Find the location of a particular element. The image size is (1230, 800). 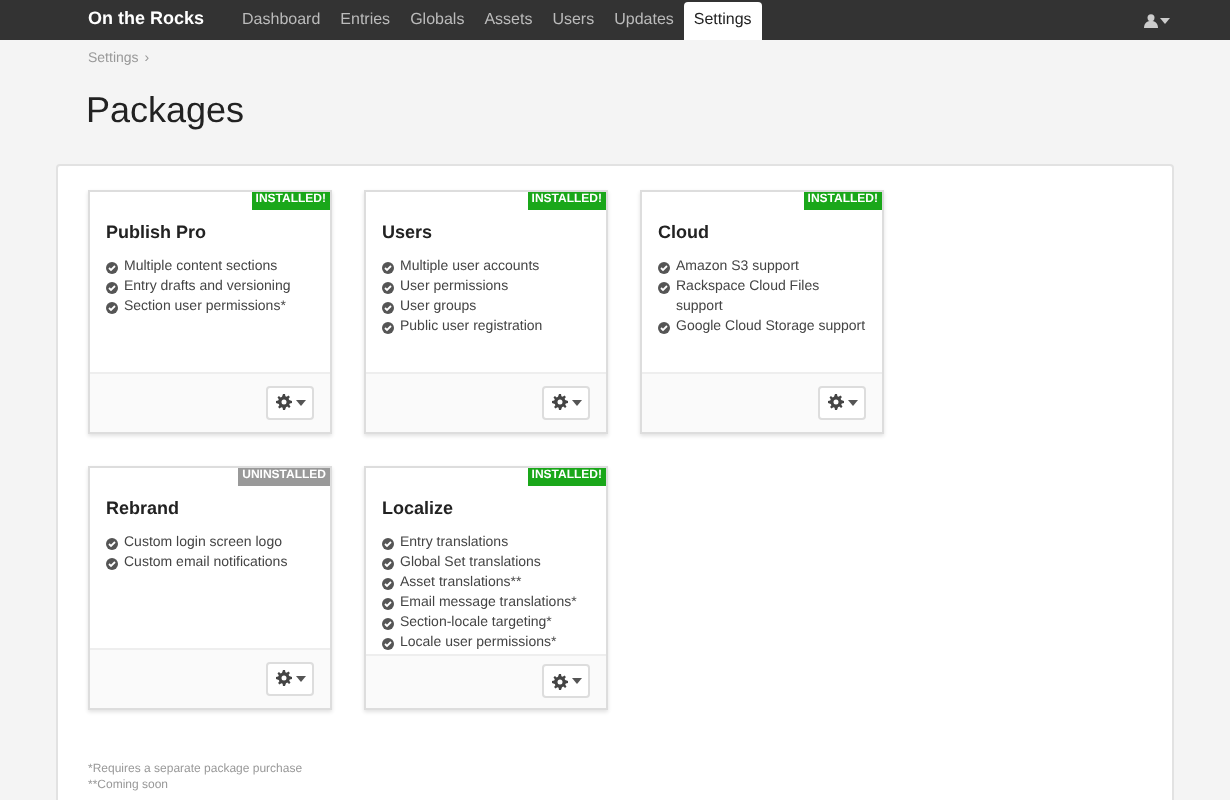

package-name: Publish Pro is located at coordinates (157, 232).